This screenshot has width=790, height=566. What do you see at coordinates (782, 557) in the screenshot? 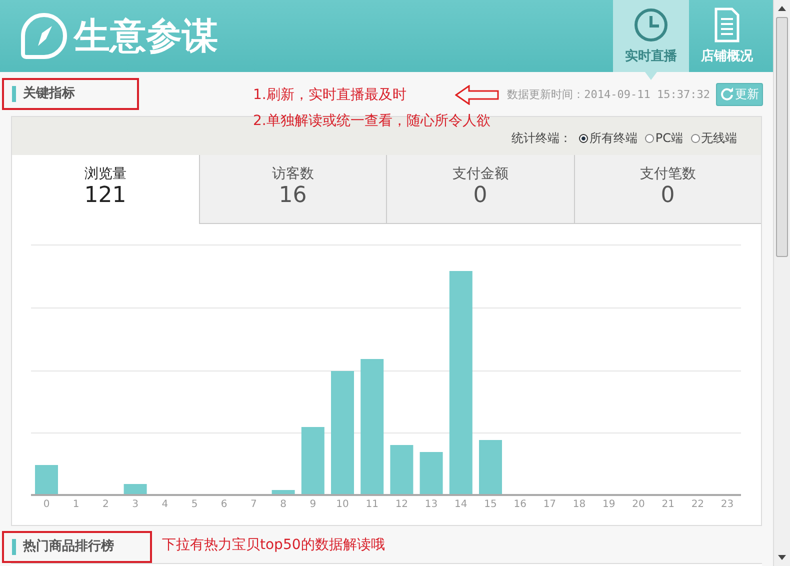
I see `scroll-down-icon` at bounding box center [782, 557].